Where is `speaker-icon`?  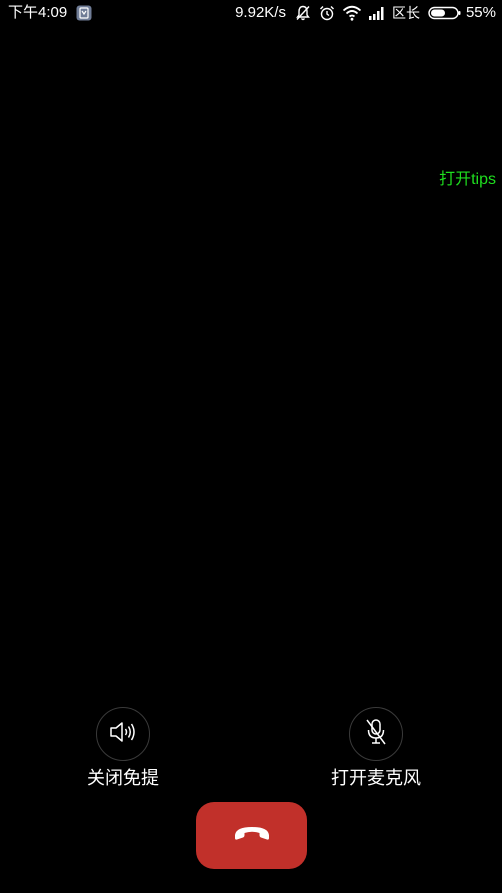 speaker-icon is located at coordinates (123, 734).